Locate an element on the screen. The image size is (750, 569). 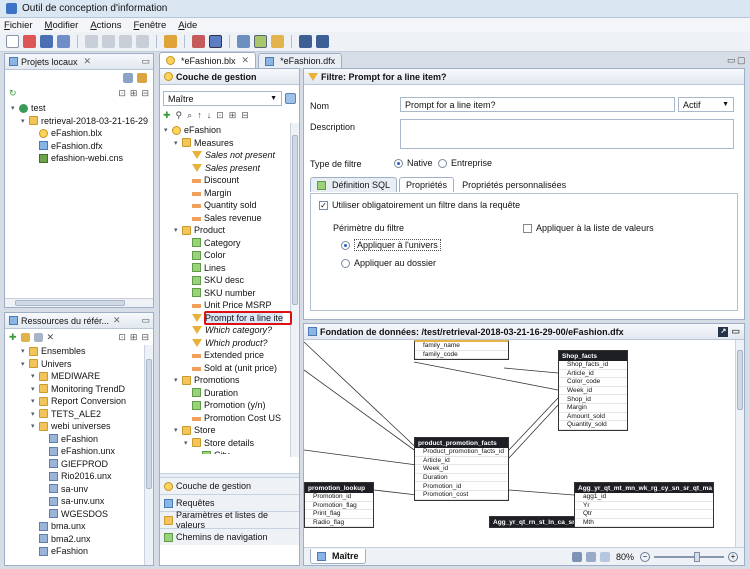
apply-lov-option: Appliquer à la liste de valeurs is located at coordinates (588, 228).